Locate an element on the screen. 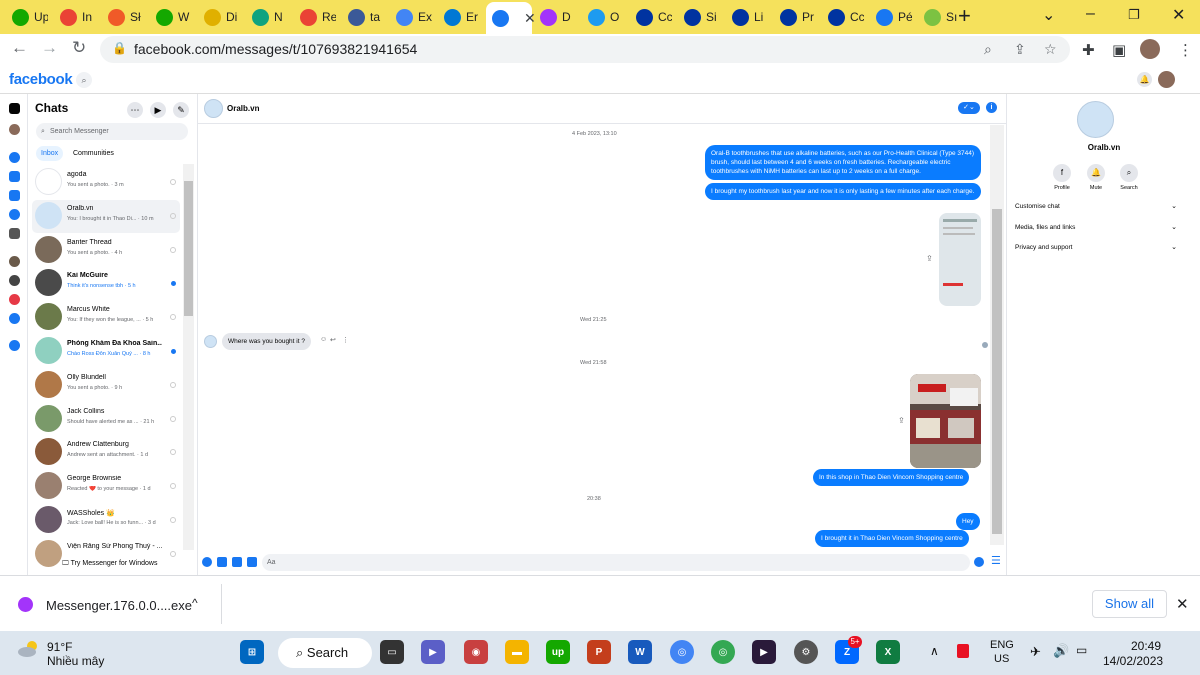 This screenshot has height=675, width=1200. airplane-icon: ✈ is located at coordinates (1035, 652).